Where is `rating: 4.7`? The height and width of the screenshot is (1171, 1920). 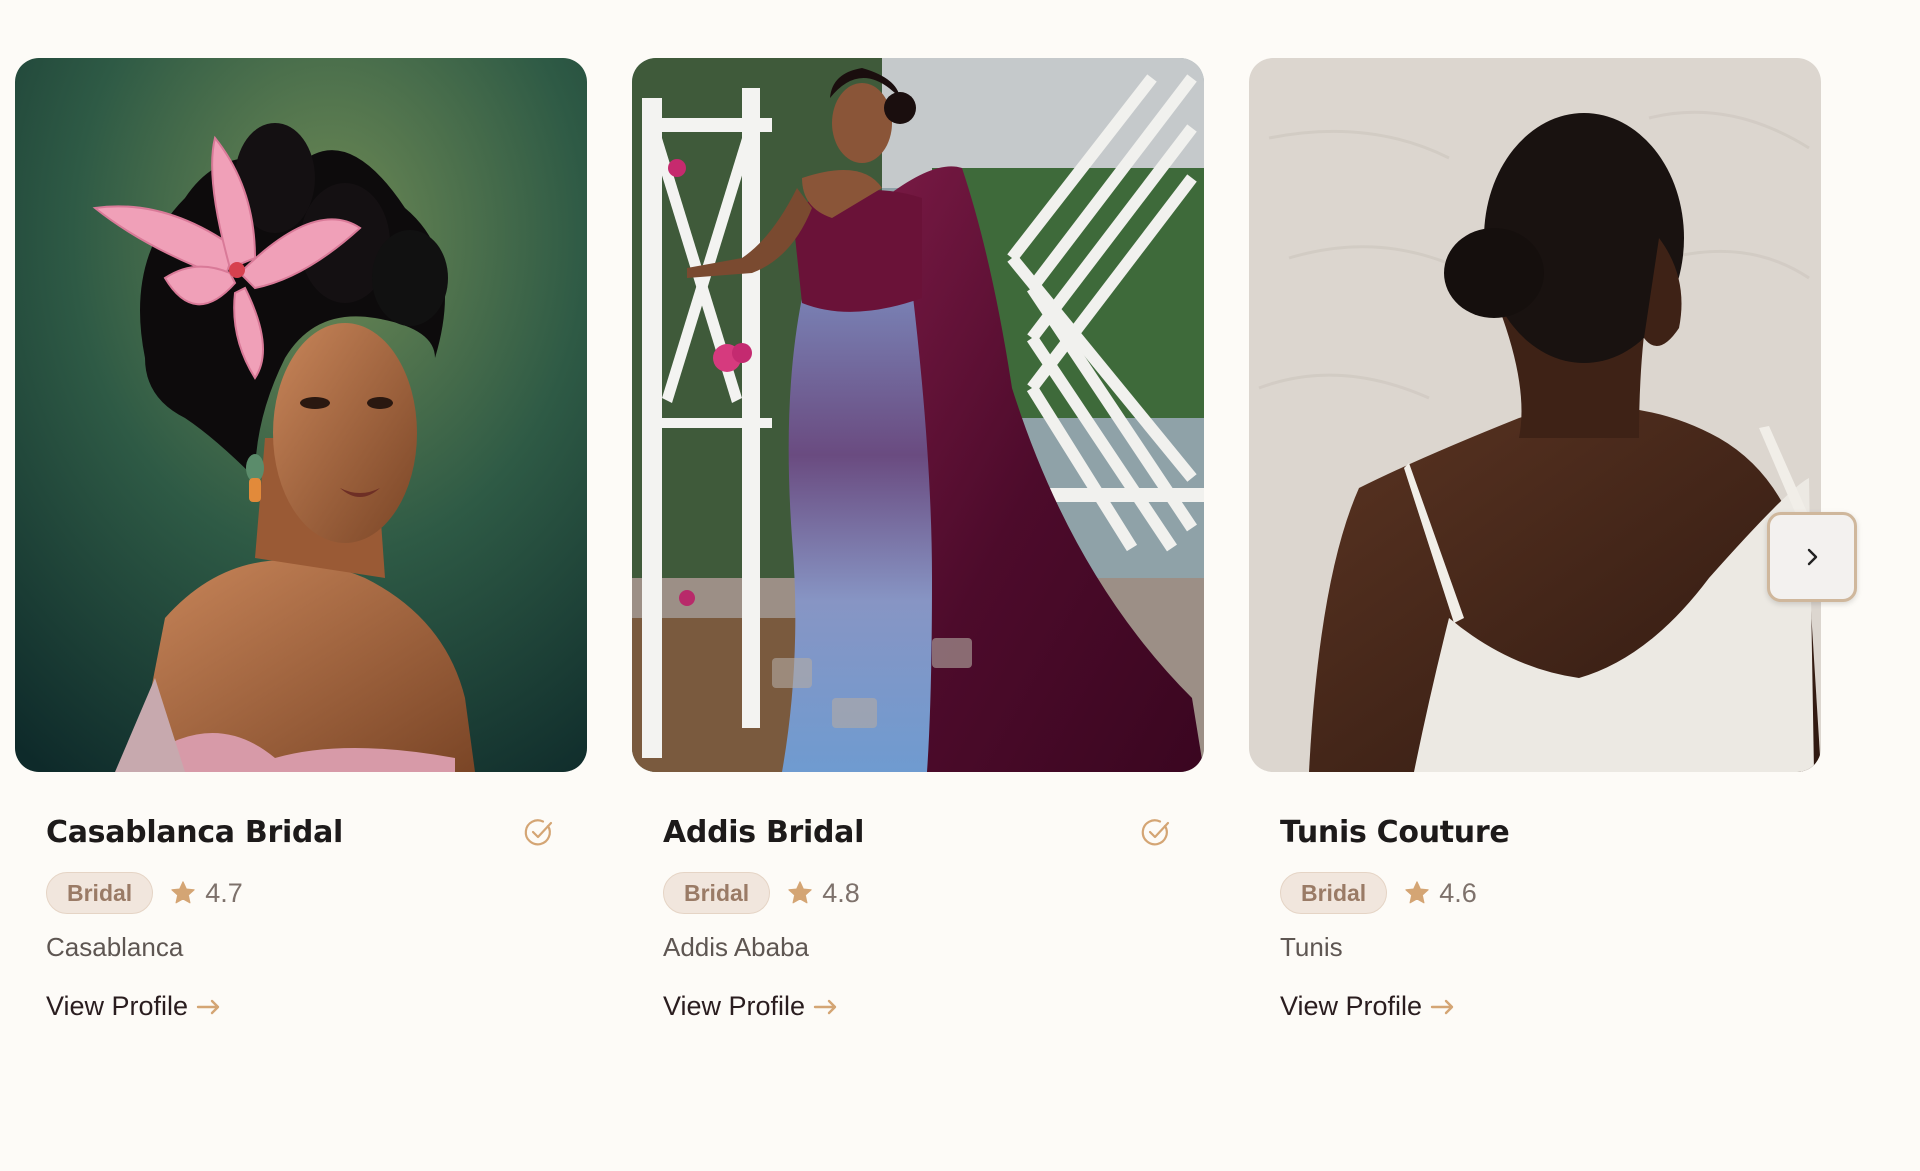
rating: 4.7 is located at coordinates (206, 893).